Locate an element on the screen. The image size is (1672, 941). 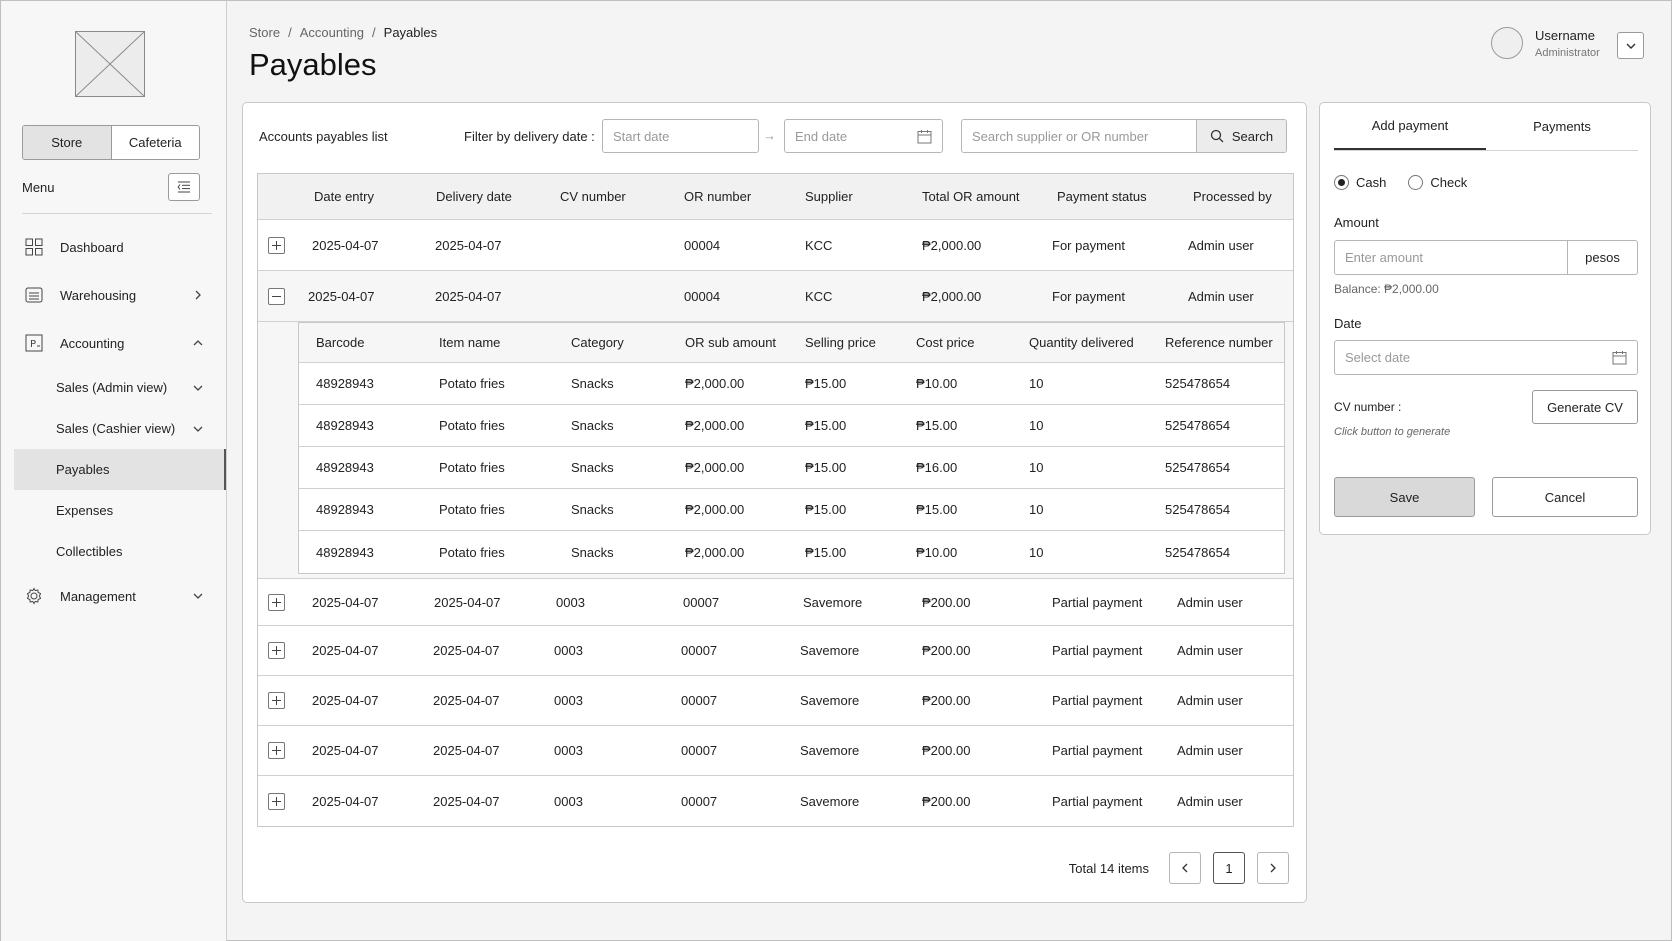
ledger-icon: P is located at coordinates (34, 343).